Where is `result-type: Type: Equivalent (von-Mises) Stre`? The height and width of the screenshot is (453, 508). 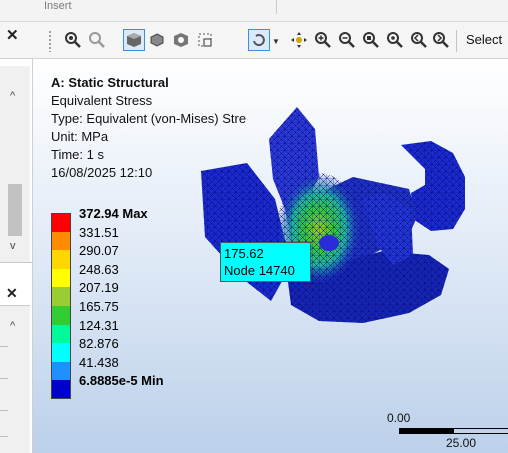
result-type: Type: Equivalent (von-Mises) Stre is located at coordinates (149, 118).